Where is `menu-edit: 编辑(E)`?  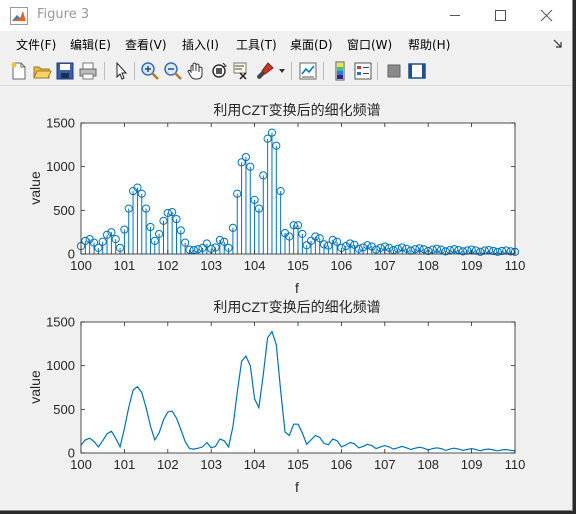
menu-edit: 编辑(E) is located at coordinates (90, 44).